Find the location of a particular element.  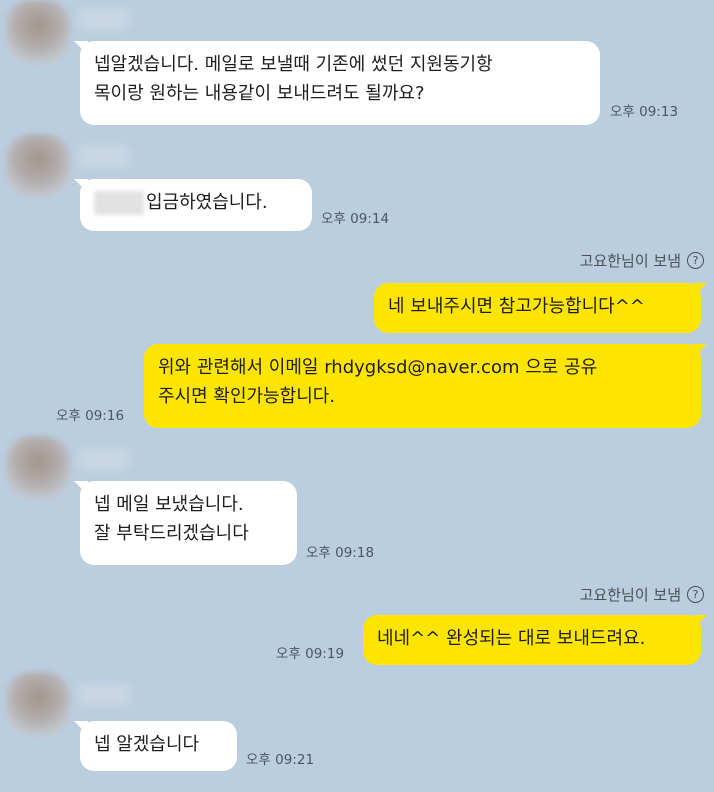

message-text: 목이랑 원하는 내용같이 보내드려도 될까요? is located at coordinates (259, 93).